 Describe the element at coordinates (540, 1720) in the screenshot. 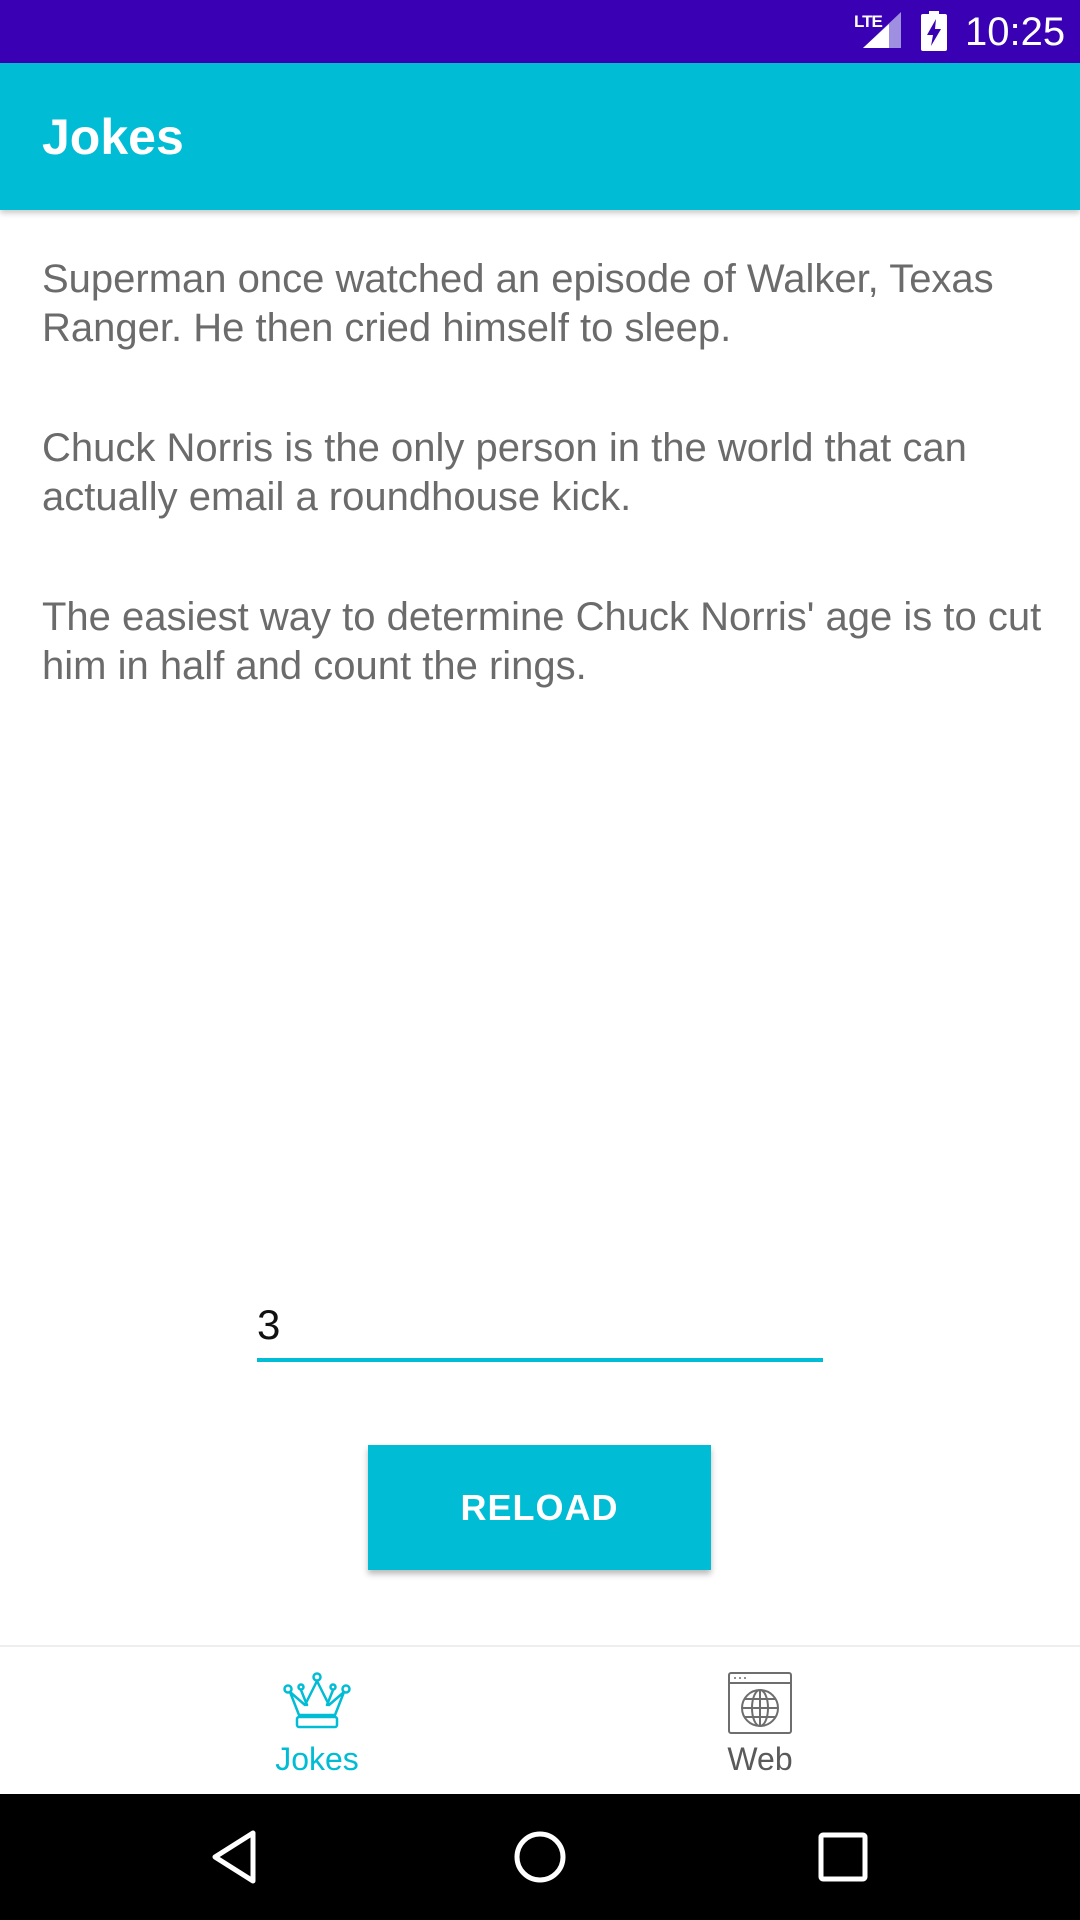

I see `bottom-navigation: Jokes Web` at that location.